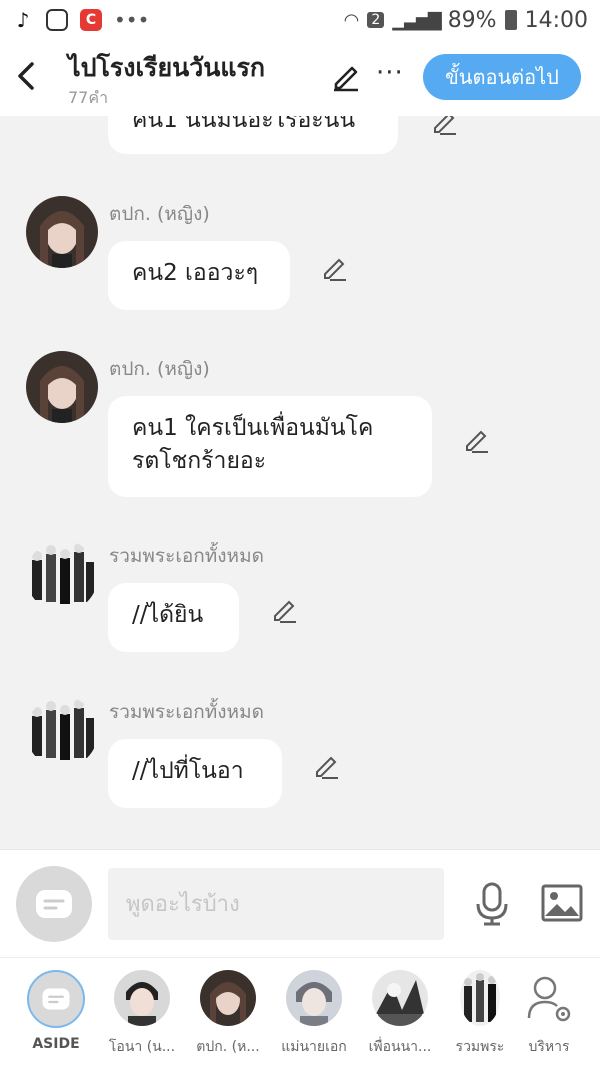 The height and width of the screenshot is (1067, 600). I want to click on message-text: //ได้ยิน, so click(168, 615).